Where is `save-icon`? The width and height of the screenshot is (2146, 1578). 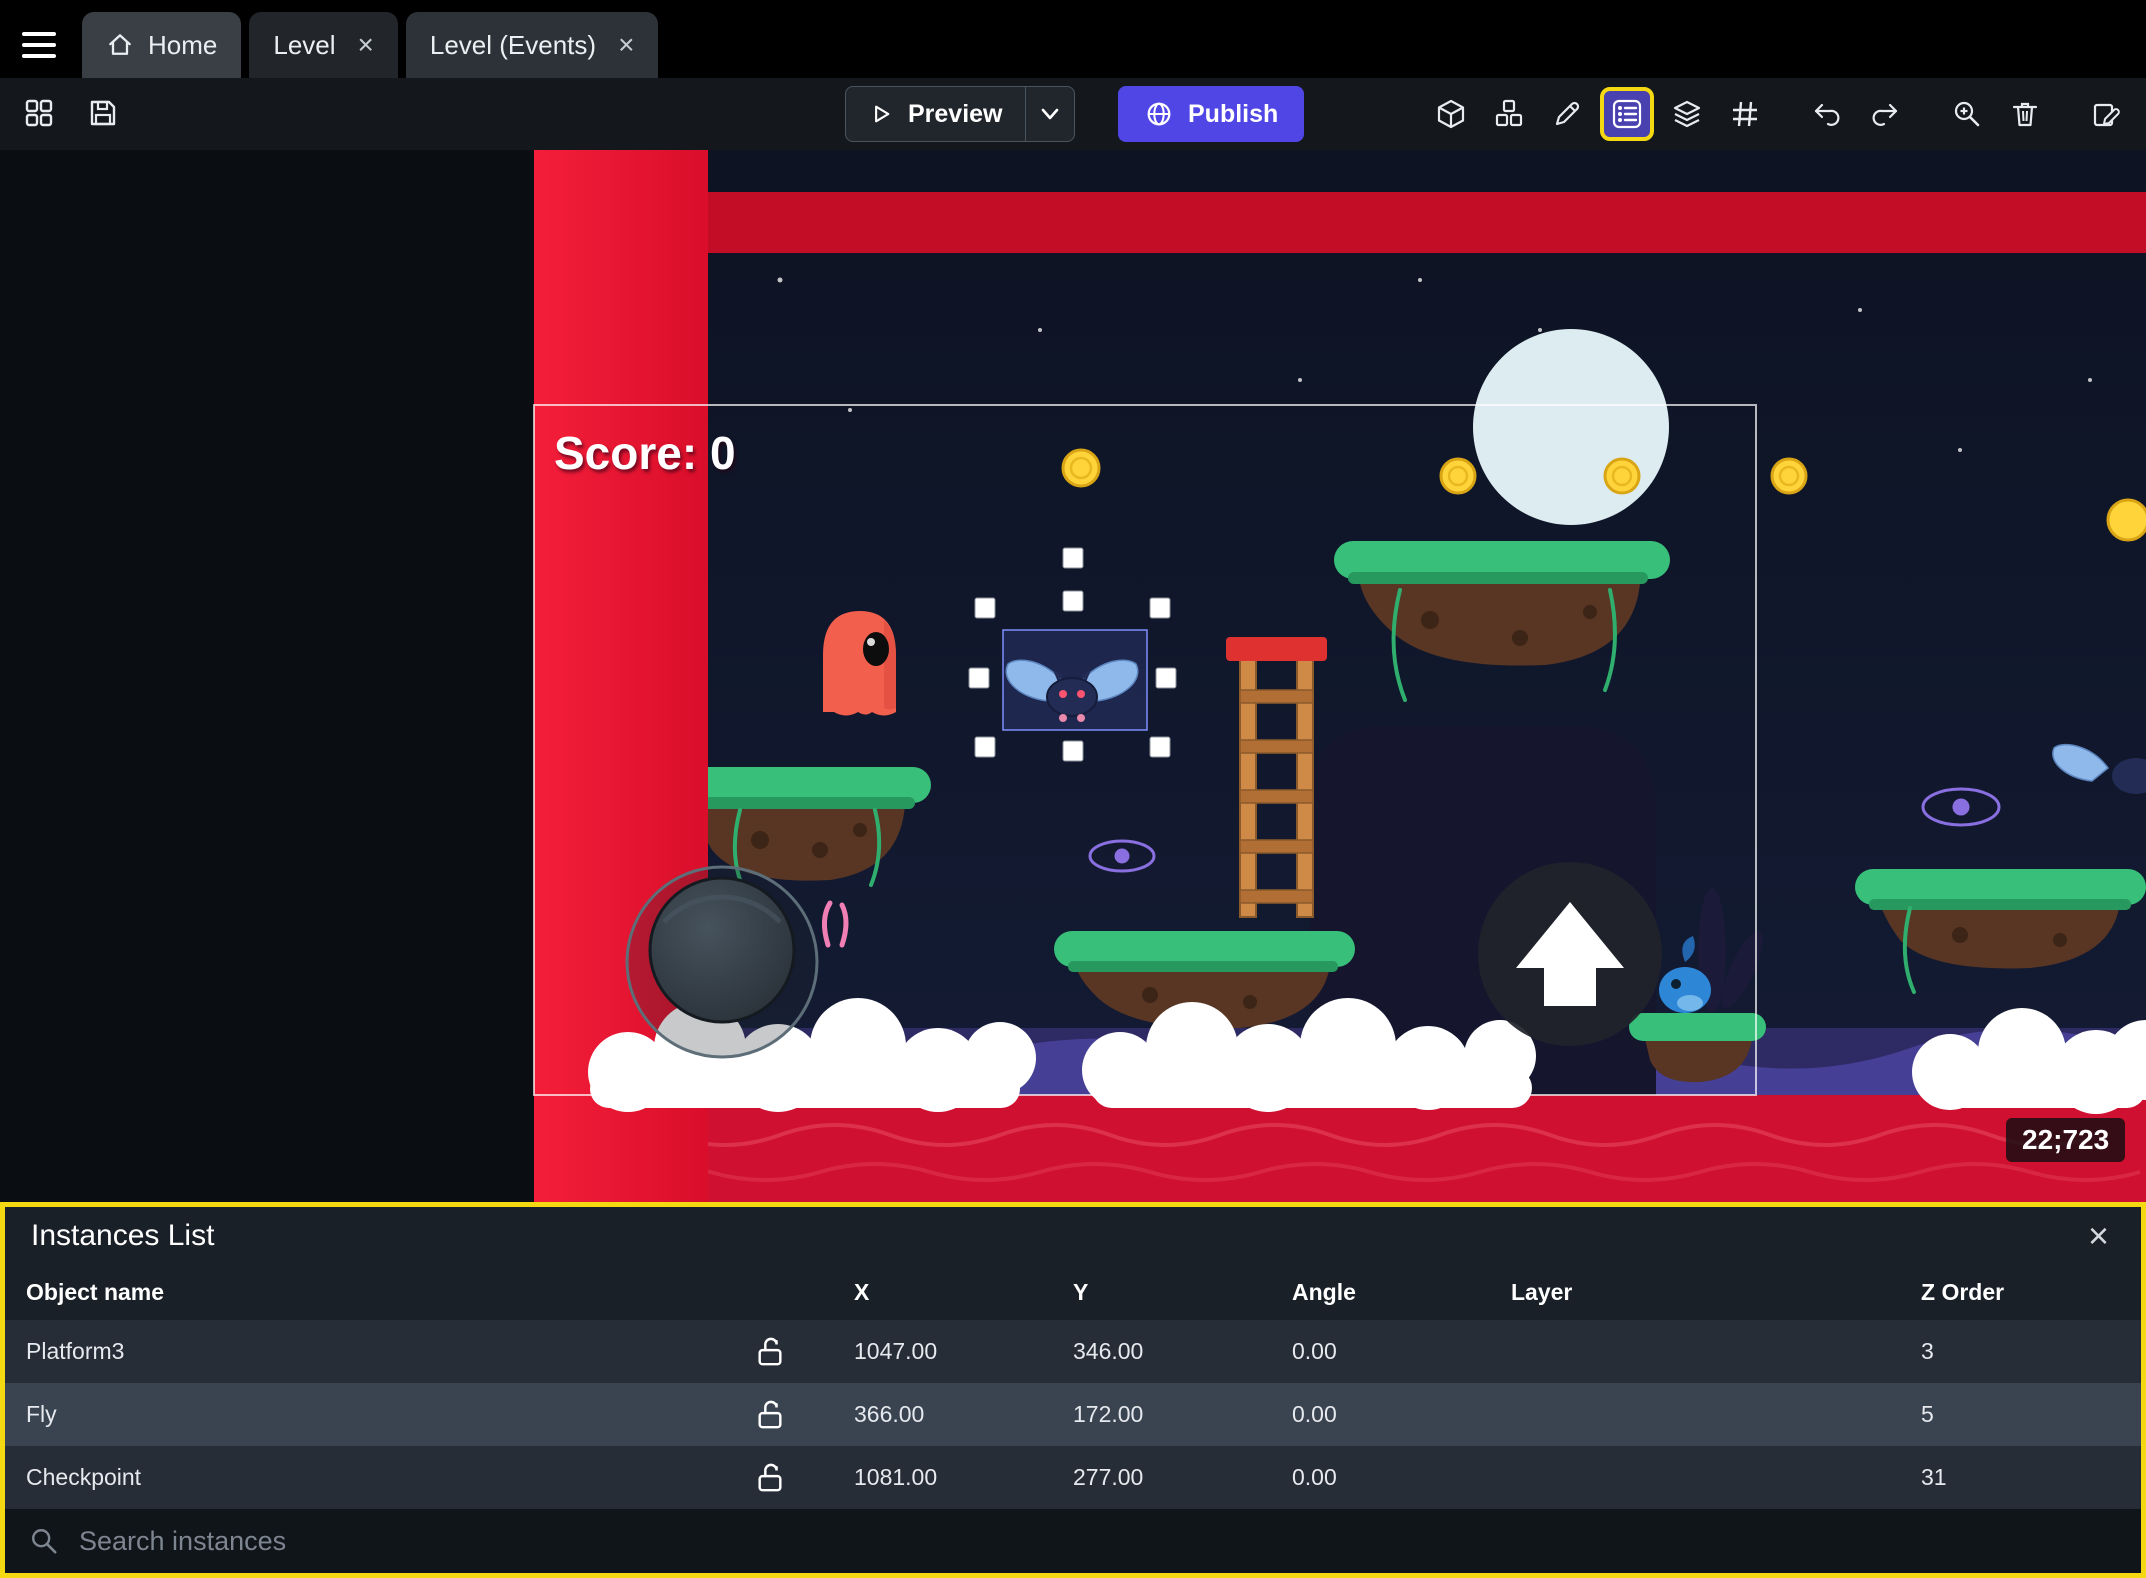 save-icon is located at coordinates (103, 113).